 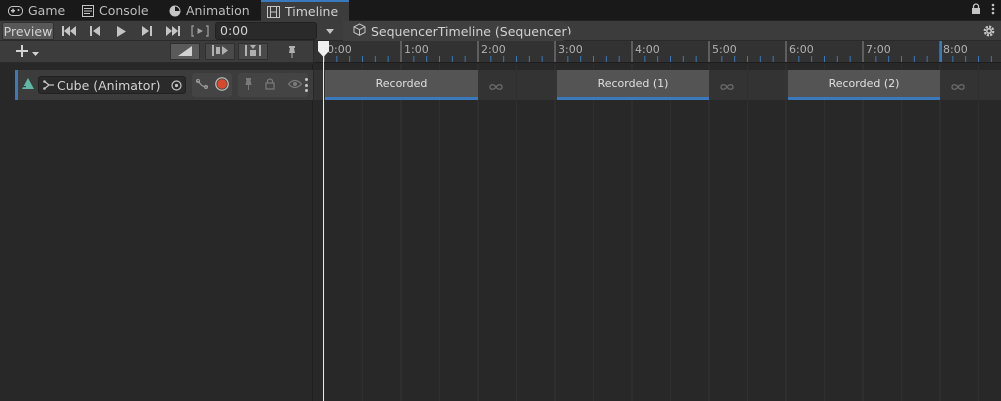 I want to click on preview-button: Preview, so click(x=28, y=31).